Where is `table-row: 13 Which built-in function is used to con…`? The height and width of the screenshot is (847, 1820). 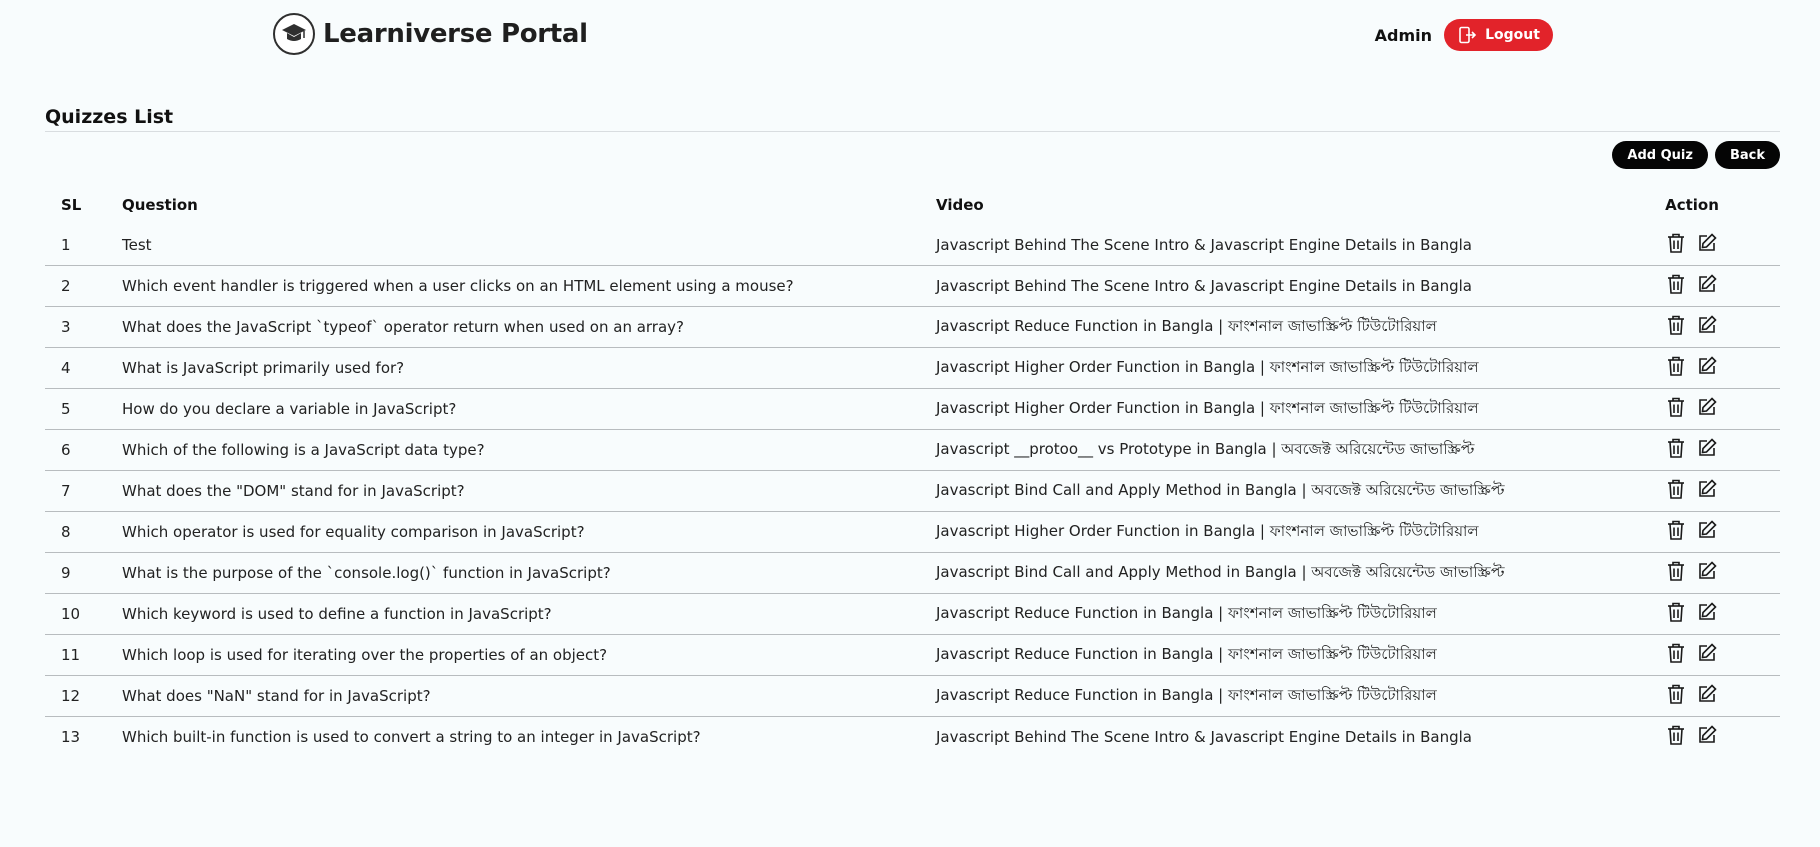 table-row: 13 Which built-in function is used to con… is located at coordinates (912, 736).